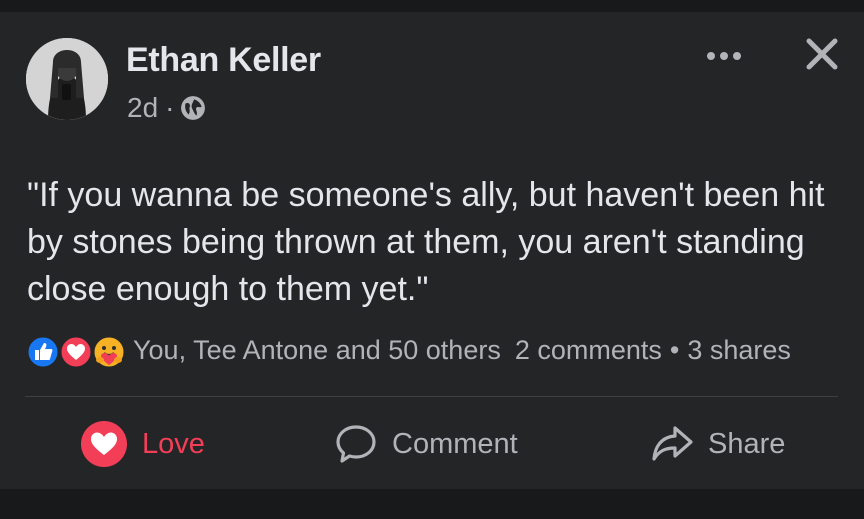  What do you see at coordinates (739, 350) in the screenshot?
I see `shares-count: 3 shares` at bounding box center [739, 350].